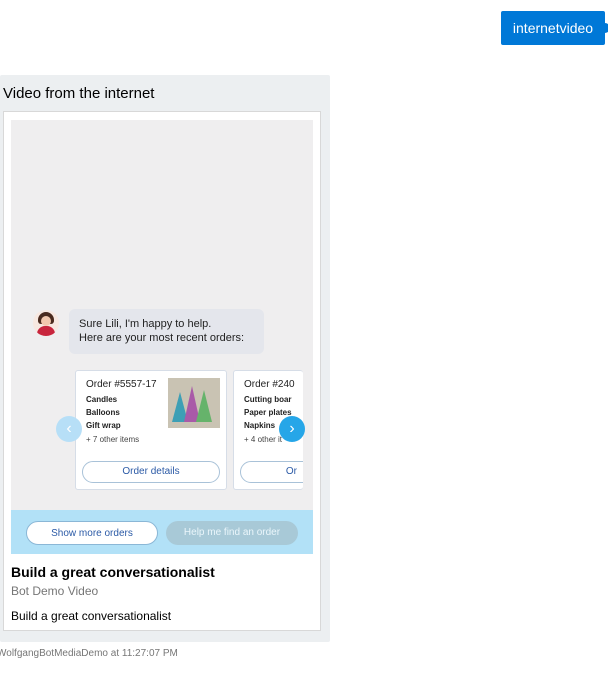 This screenshot has width=608, height=677. What do you see at coordinates (113, 572) in the screenshot?
I see `card-title: Build a great conversationalist` at bounding box center [113, 572].